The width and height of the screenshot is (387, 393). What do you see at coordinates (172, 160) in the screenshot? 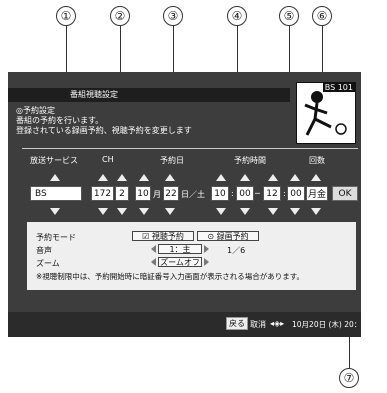
I see `header-date: 予約日` at bounding box center [172, 160].